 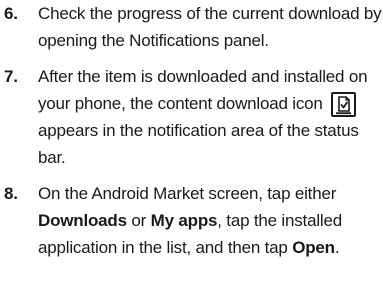 What do you see at coordinates (11, 13) in the screenshot?
I see `step-number: 6.` at bounding box center [11, 13].